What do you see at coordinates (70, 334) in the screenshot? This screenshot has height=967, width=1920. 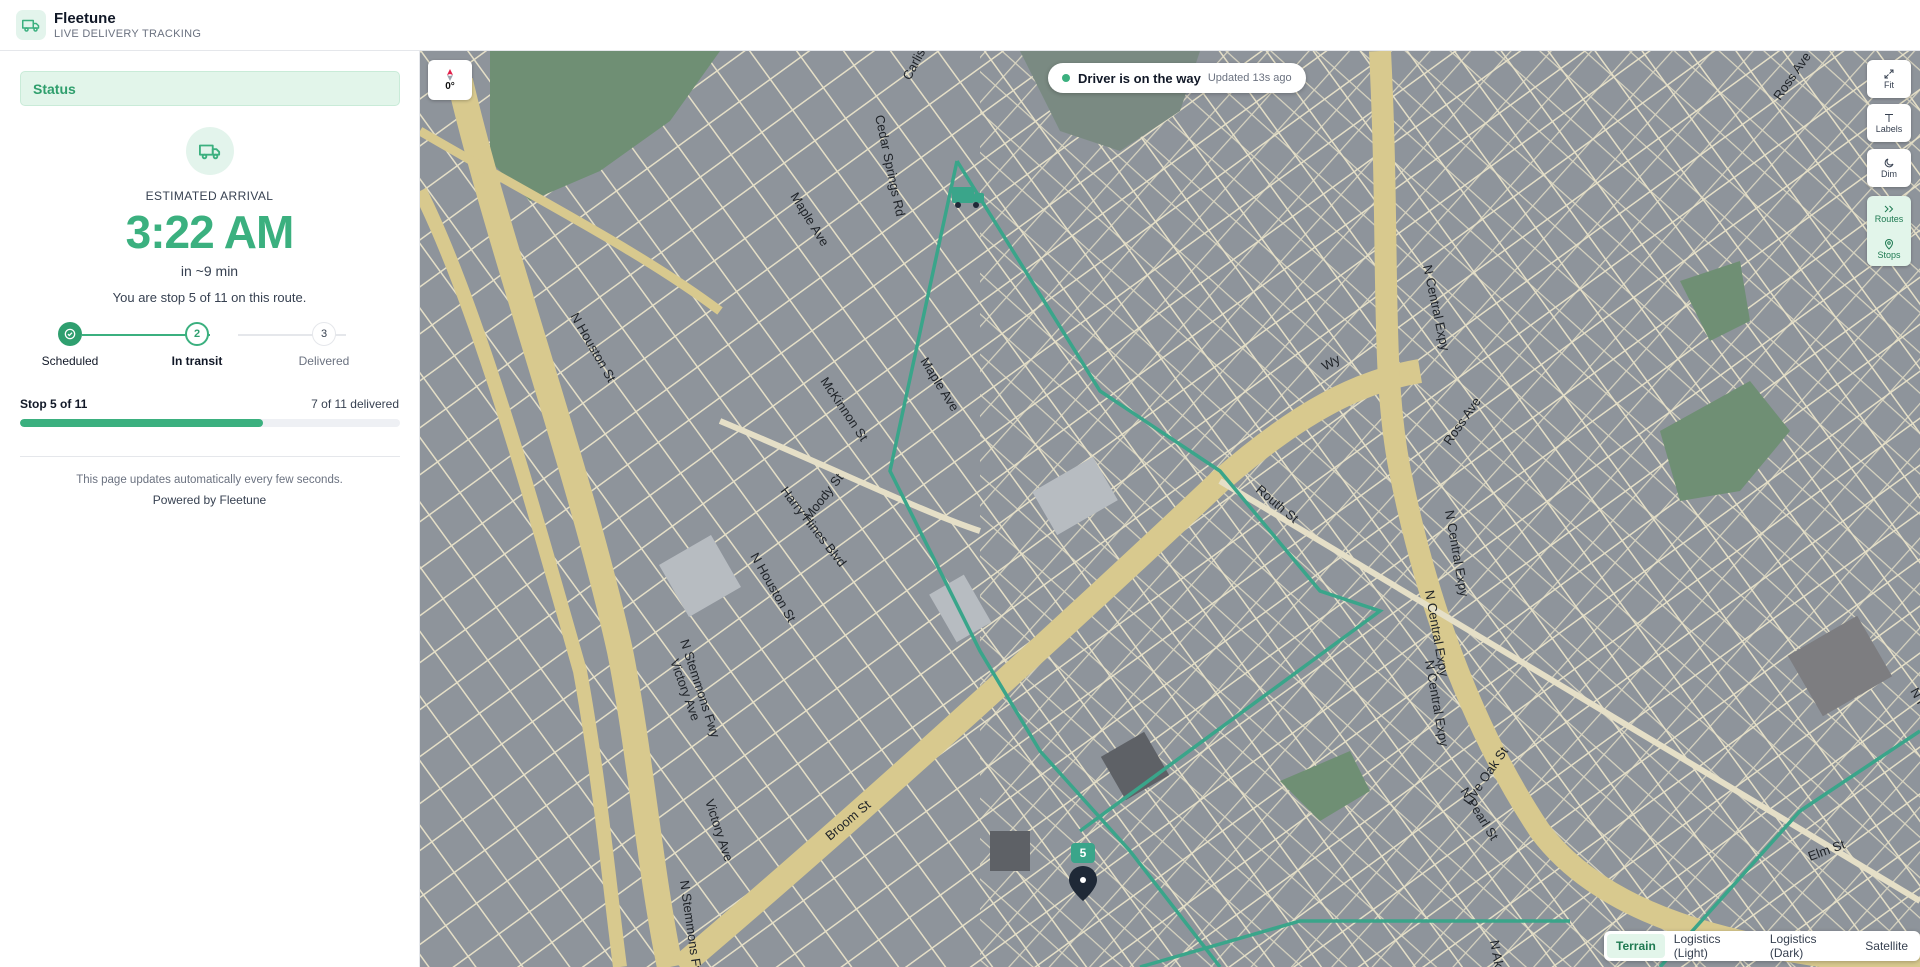 I see `check-circle-icon` at bounding box center [70, 334].